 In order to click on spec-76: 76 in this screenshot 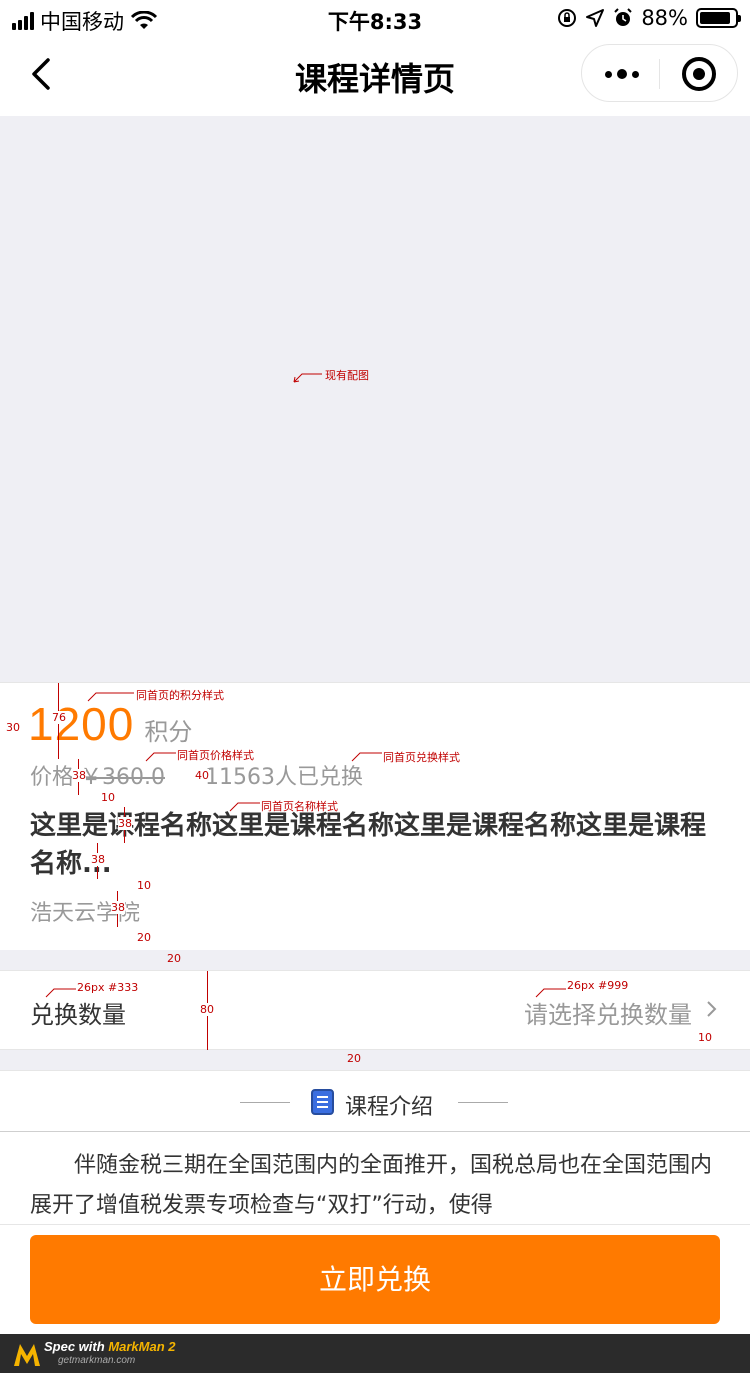, I will do `click(59, 717)`.